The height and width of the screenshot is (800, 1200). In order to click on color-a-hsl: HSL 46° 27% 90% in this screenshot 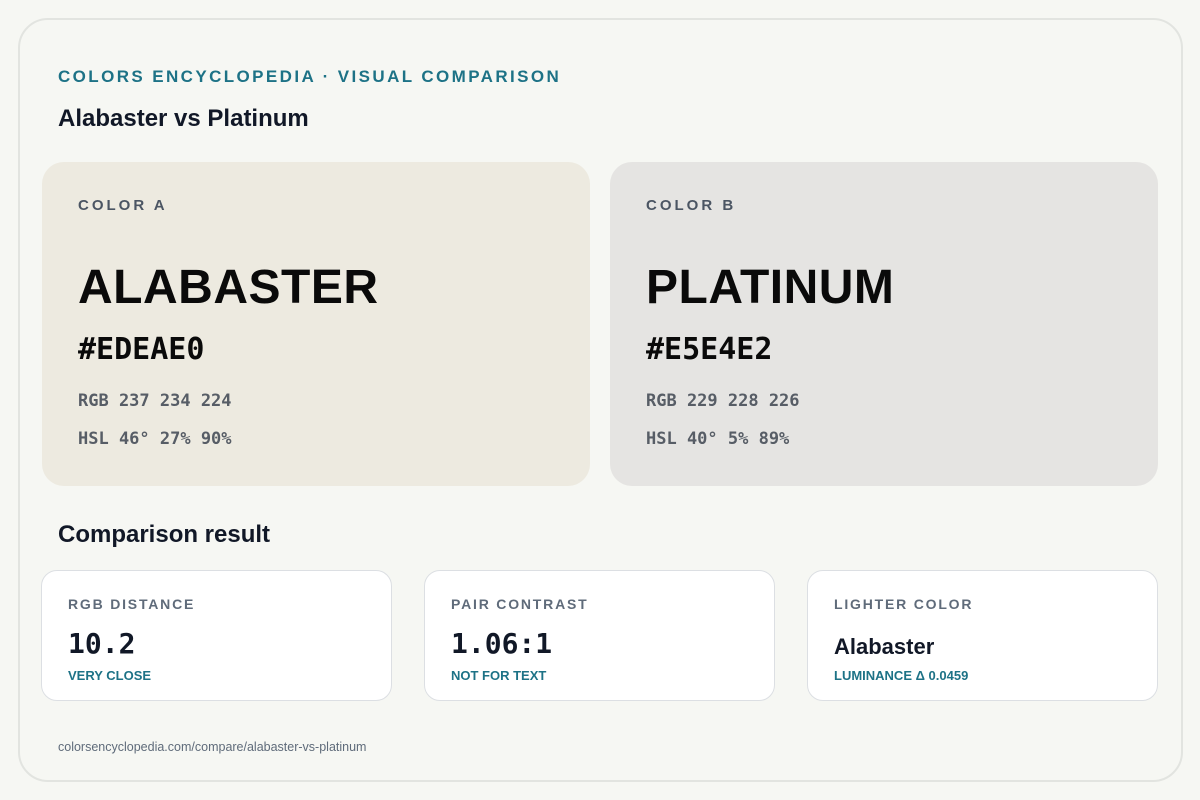, I will do `click(155, 439)`.